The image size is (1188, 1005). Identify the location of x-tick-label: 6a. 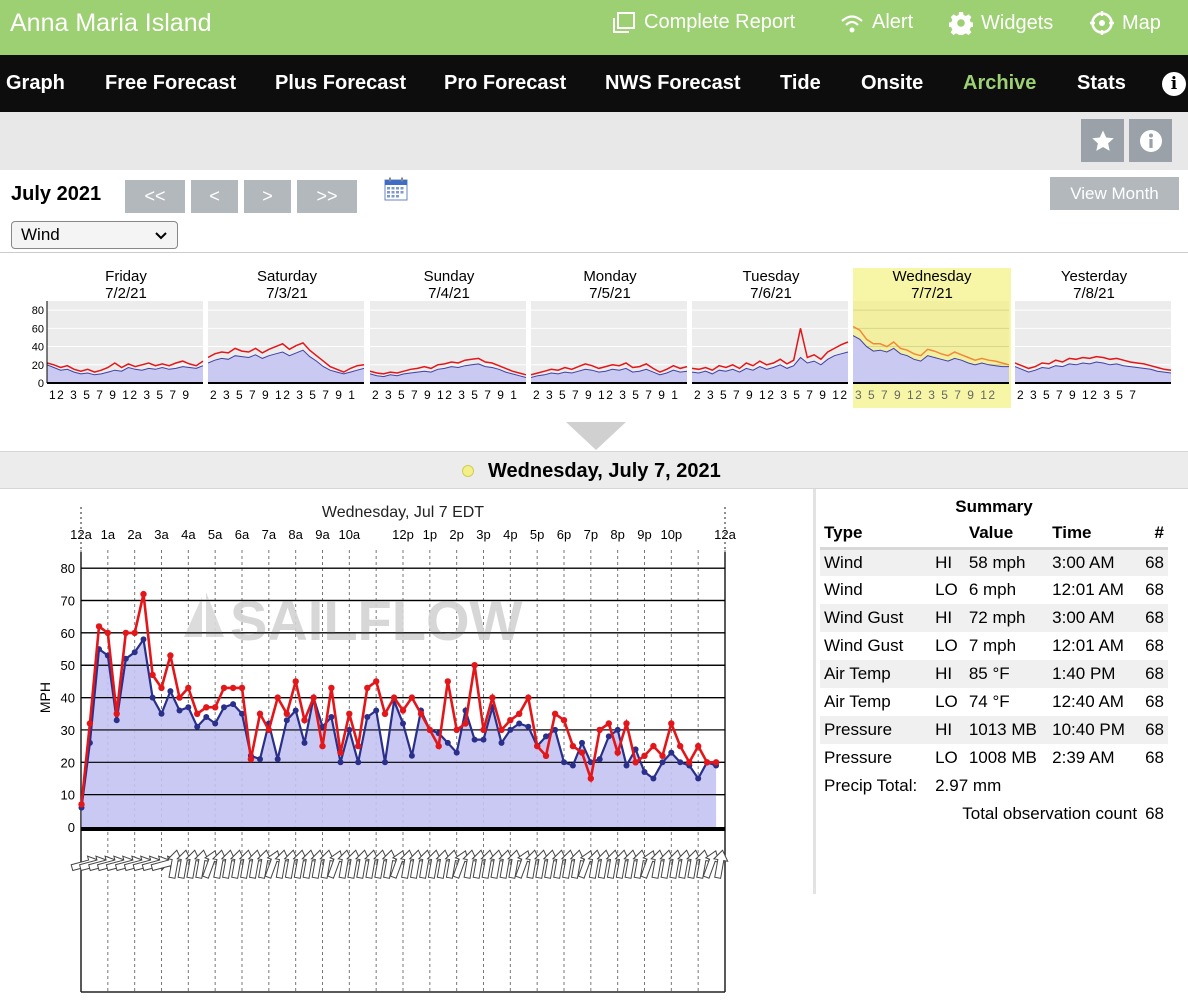
(242, 534).